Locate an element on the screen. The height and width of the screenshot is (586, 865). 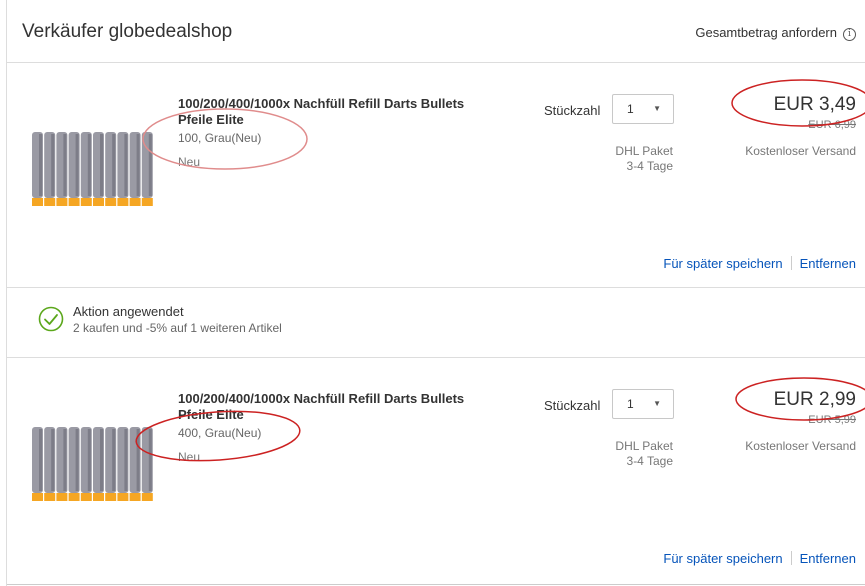
product-variant: 400, Grau(Neu) is located at coordinates (220, 433).